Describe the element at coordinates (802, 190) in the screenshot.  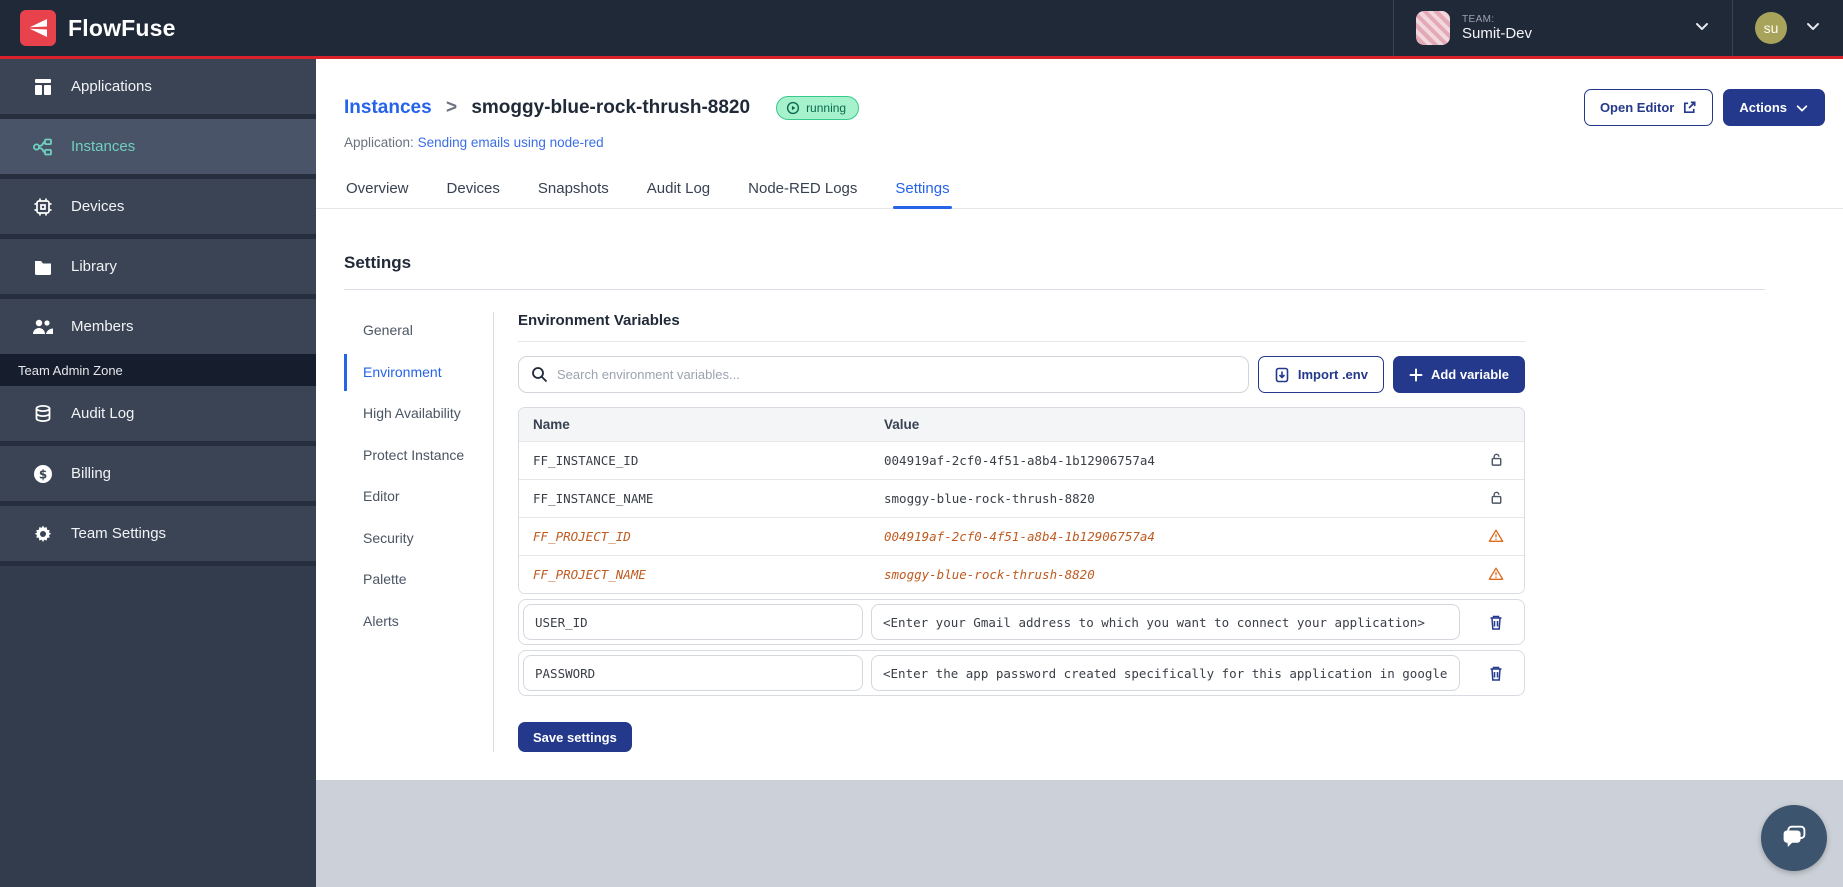
I see `tab-node-red-logs: Node-RED Logs` at that location.